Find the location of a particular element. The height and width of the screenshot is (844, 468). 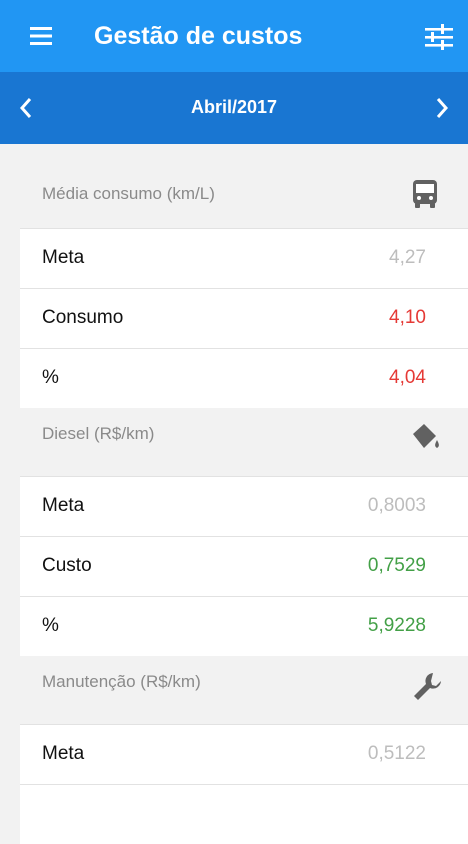

chevron-right-icon is located at coordinates (441, 108).